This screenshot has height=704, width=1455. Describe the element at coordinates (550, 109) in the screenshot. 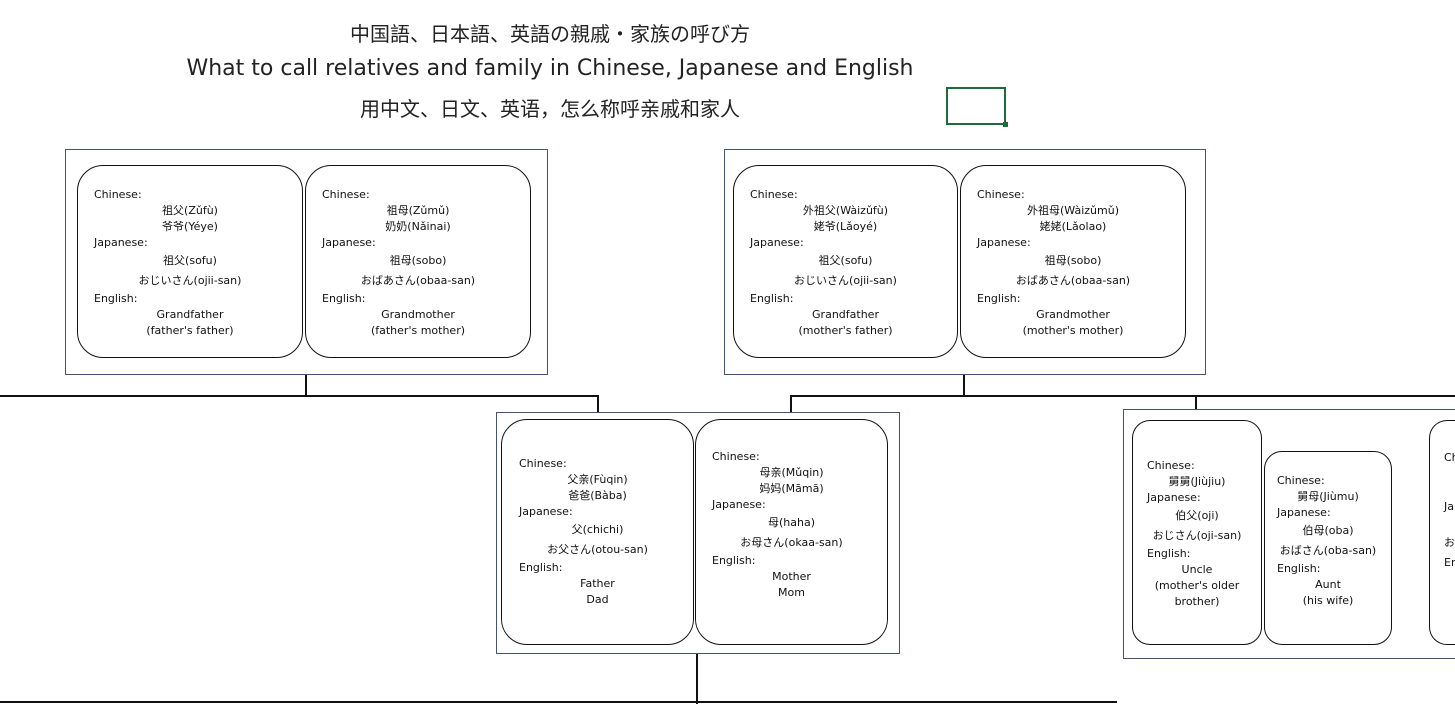

I see `title-chinese: 用中文、日文、英语，怎么称呼亲戚和家人` at that location.